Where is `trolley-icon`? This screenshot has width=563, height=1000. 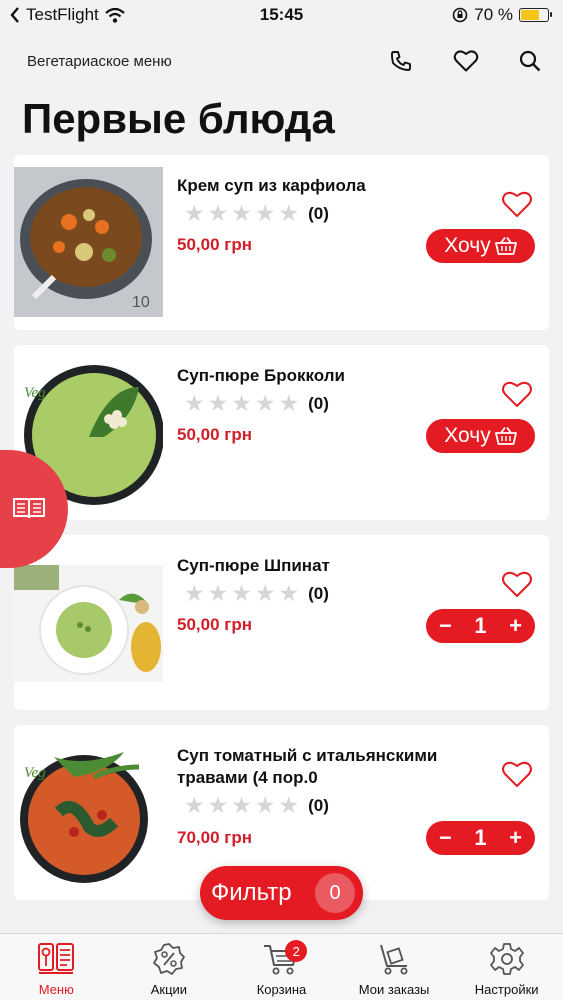 trolley-icon is located at coordinates (394, 959).